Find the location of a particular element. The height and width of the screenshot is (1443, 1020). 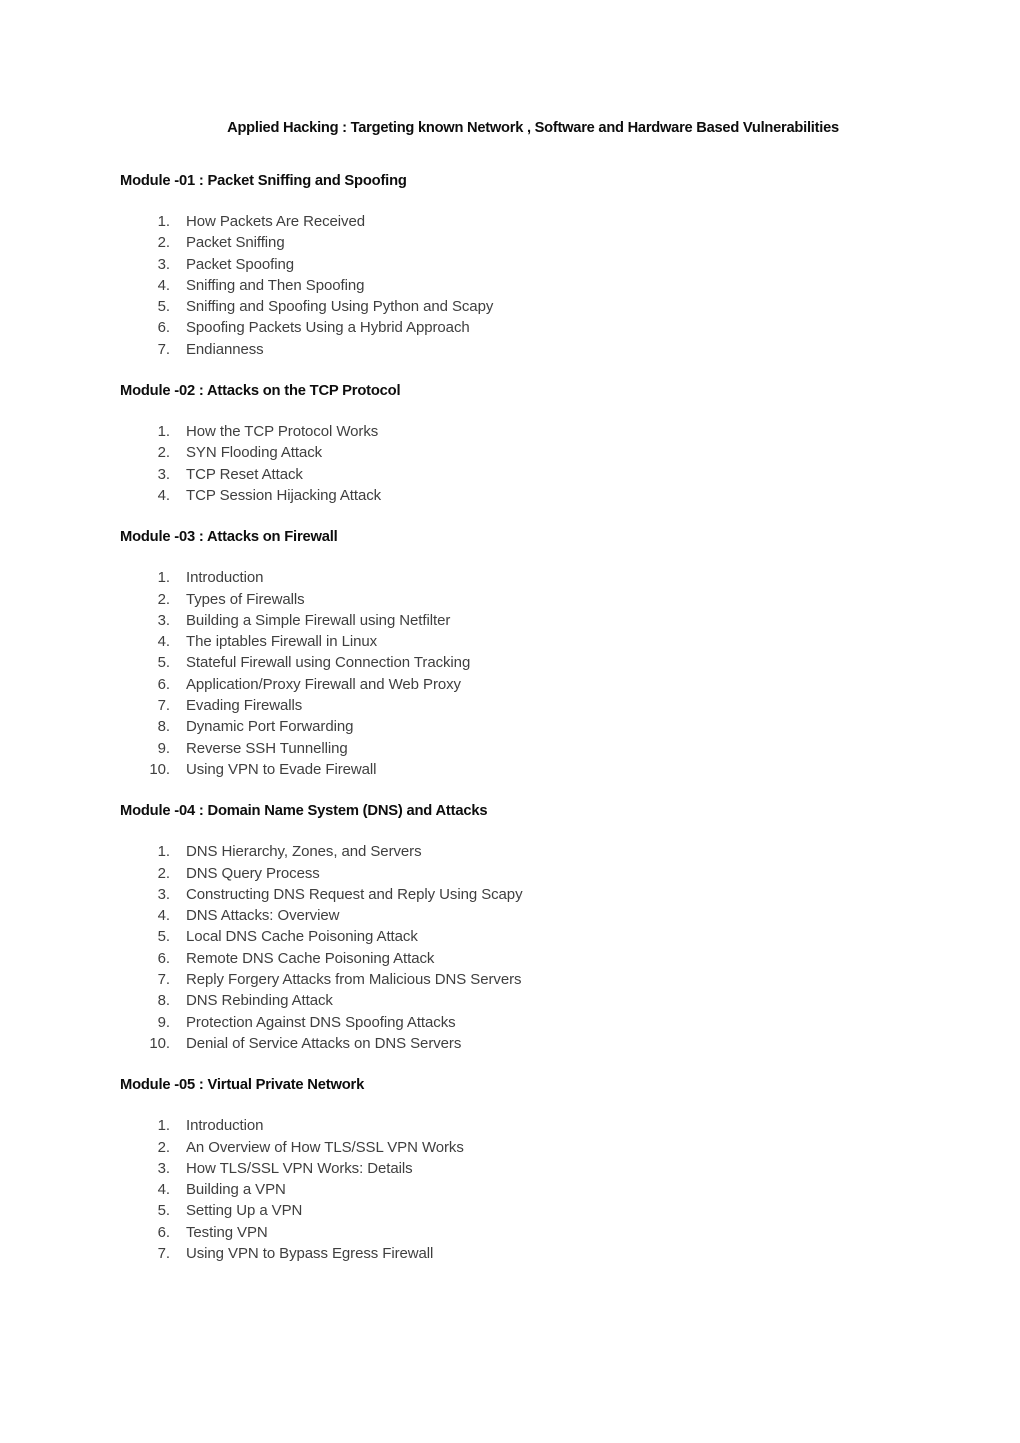

topic-item-label: Using VPN to Evade Firewall is located at coordinates (281, 769).